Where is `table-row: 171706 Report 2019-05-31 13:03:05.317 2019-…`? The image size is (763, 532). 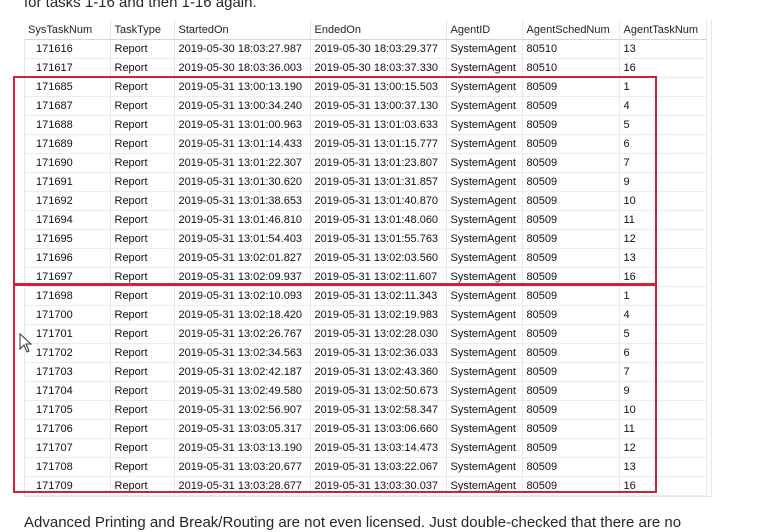 table-row: 171706 Report 2019-05-31 13:03:05.317 2019-… is located at coordinates (365, 429).